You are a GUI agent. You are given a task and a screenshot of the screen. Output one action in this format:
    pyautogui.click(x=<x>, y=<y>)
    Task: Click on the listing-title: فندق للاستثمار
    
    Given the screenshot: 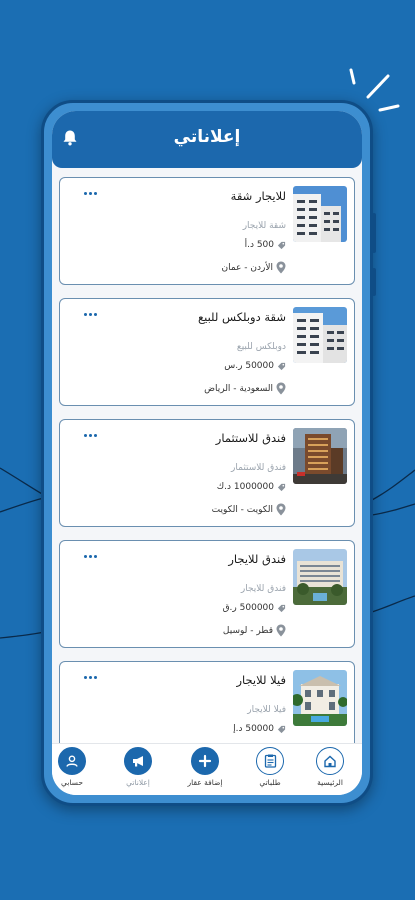 What is the action you would take?
    pyautogui.click(x=250, y=438)
    